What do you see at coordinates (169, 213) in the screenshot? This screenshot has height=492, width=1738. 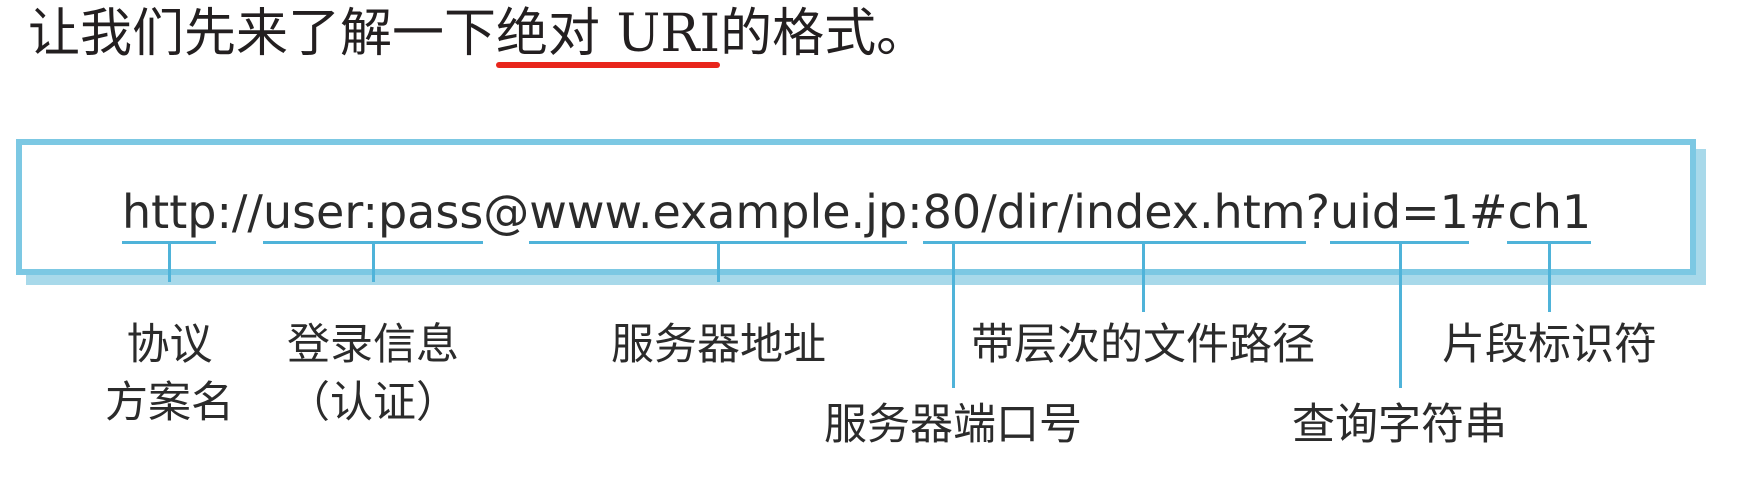 I see `uri-scheme: http` at bounding box center [169, 213].